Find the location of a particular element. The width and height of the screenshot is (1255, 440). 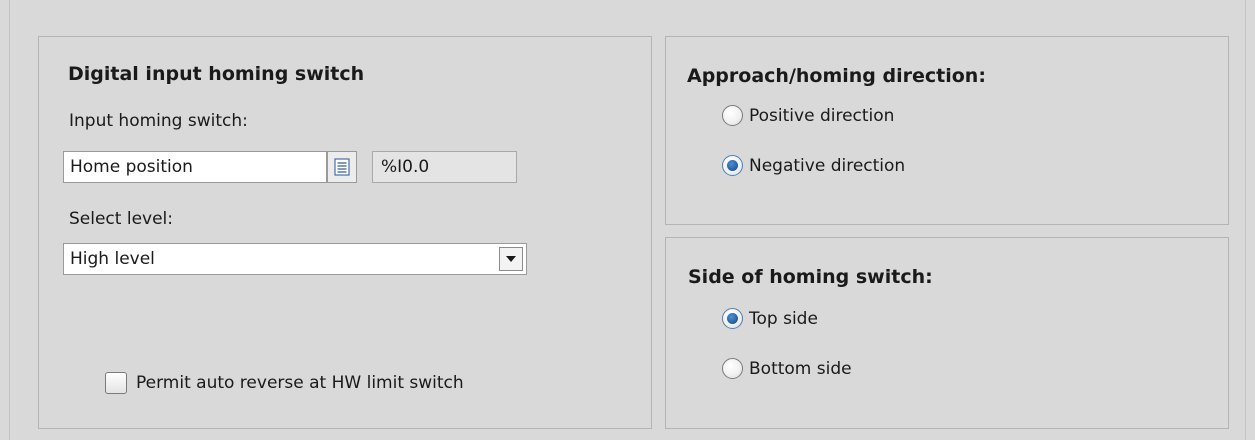

list-icon is located at coordinates (342, 167).